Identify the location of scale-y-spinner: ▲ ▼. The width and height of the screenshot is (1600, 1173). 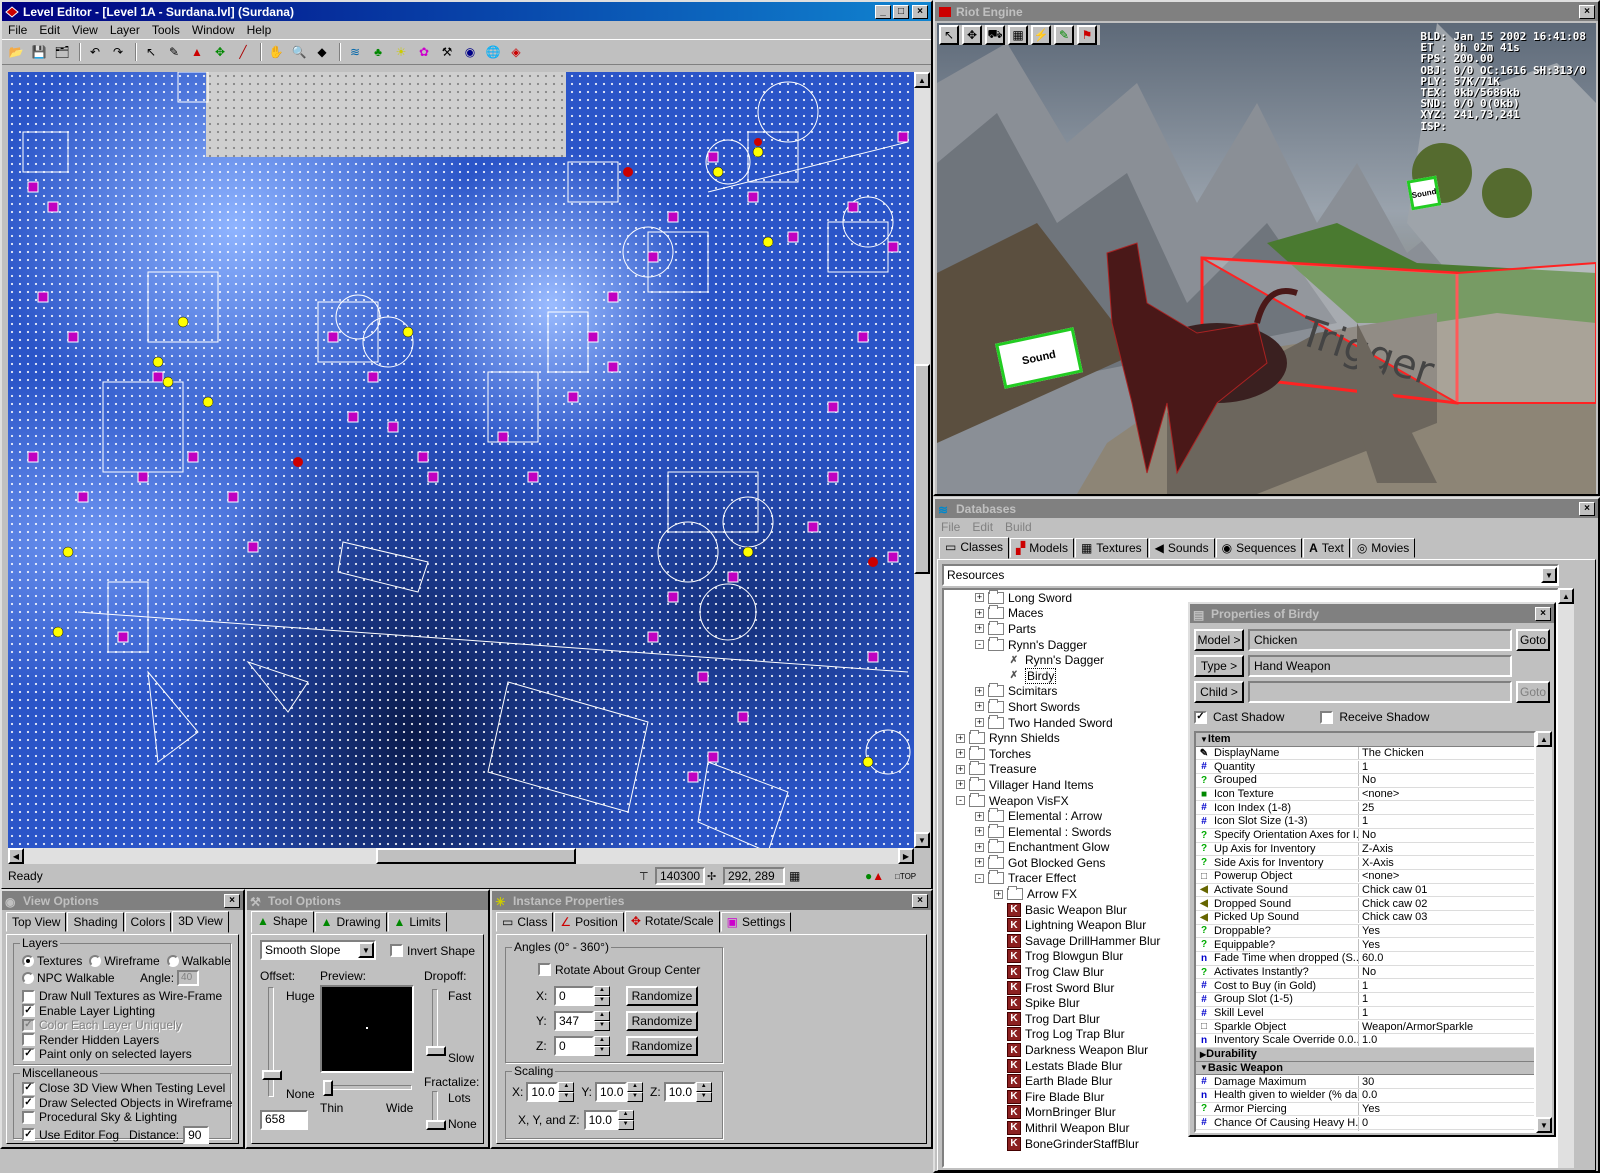
(635, 1092).